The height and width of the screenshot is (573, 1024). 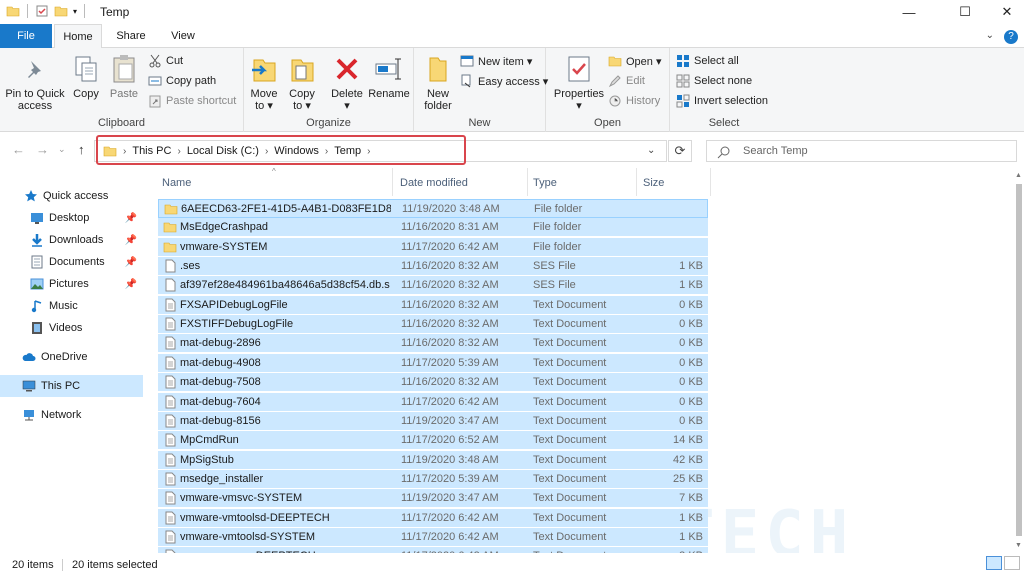 I want to click on minimize-button: —, so click(x=909, y=12).